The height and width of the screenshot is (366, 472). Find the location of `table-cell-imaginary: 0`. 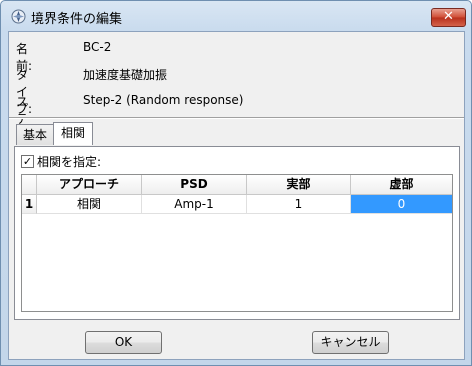

table-cell-imaginary: 0 is located at coordinates (401, 204).